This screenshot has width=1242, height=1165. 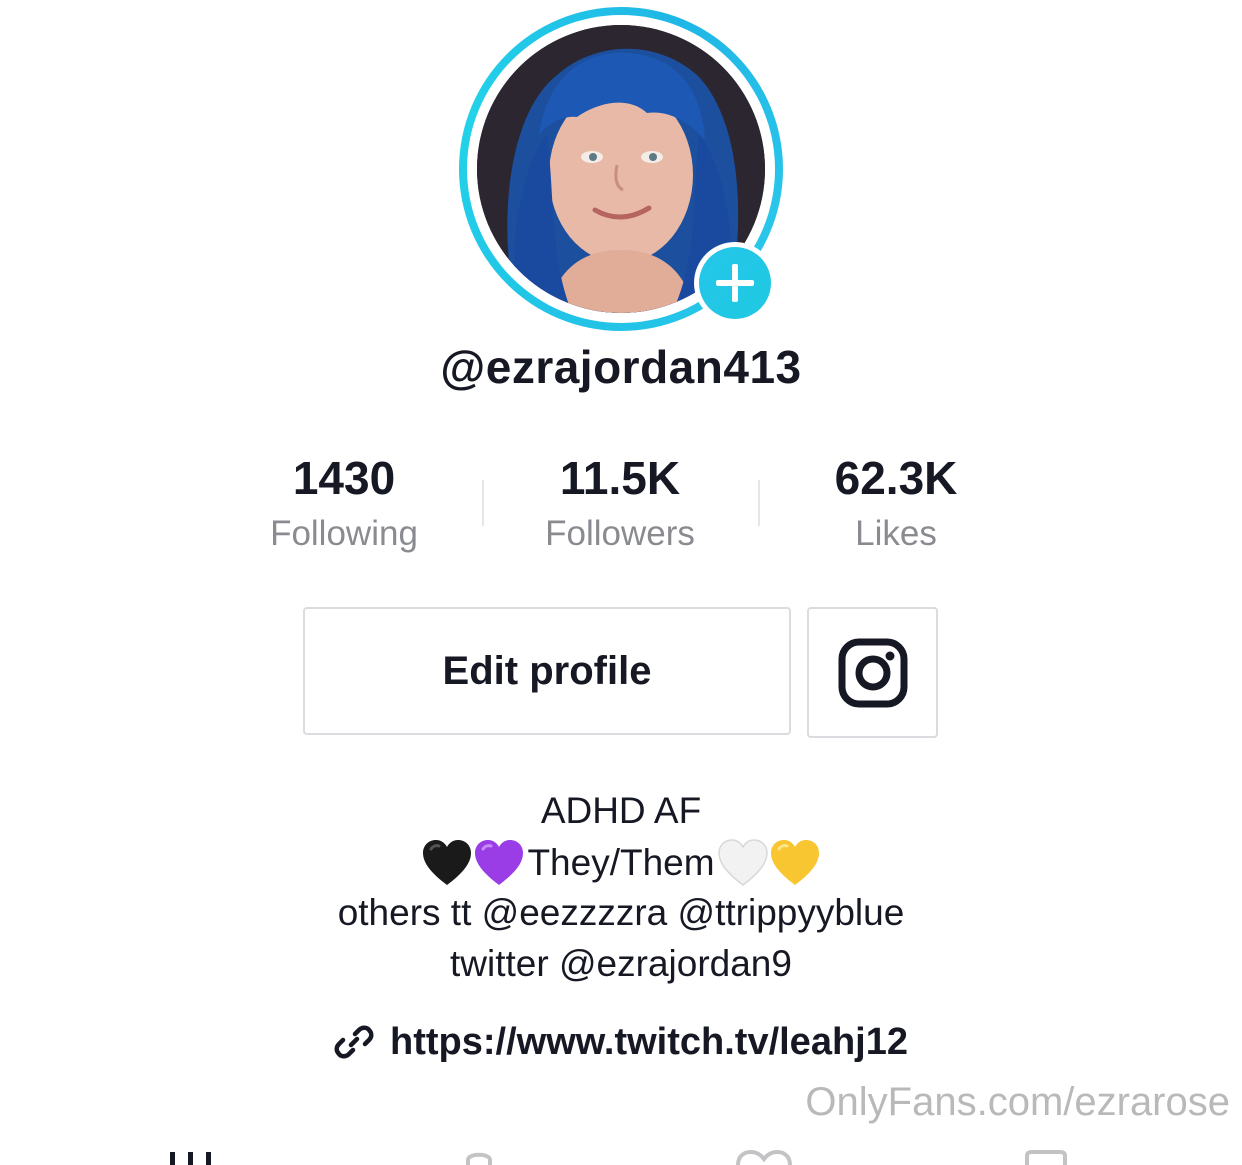 I want to click on bio-line-1: ADHD AF, so click(x=621, y=810).